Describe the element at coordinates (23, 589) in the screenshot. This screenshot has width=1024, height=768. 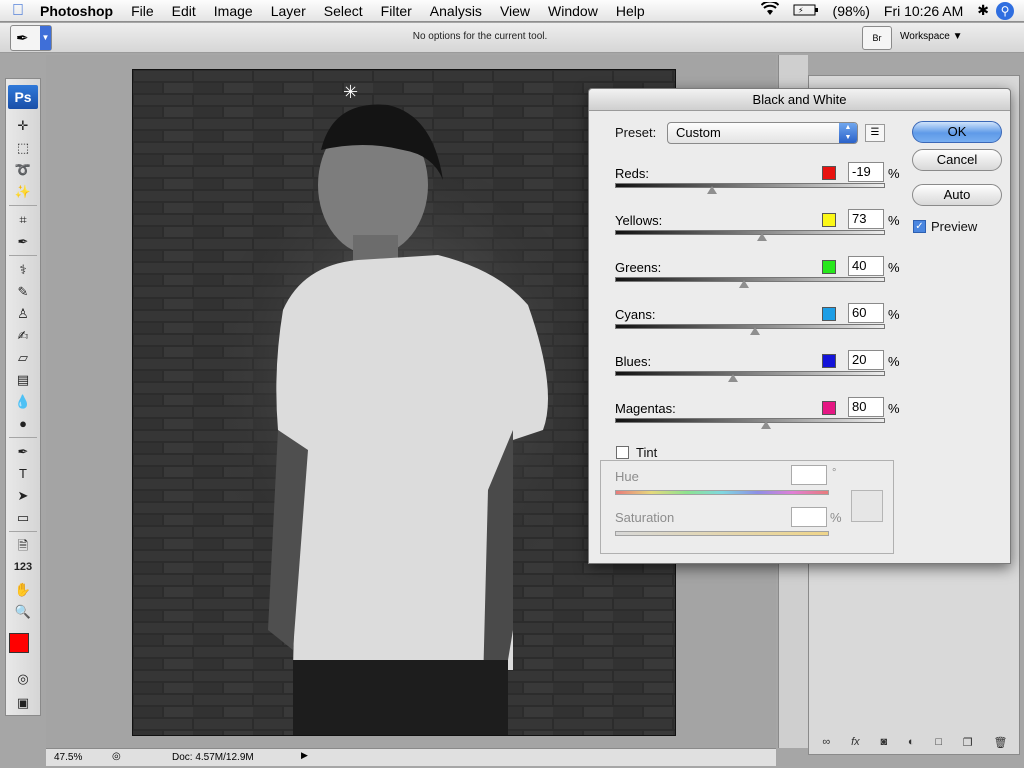
I see `hand-tool-icon: ✋` at that location.